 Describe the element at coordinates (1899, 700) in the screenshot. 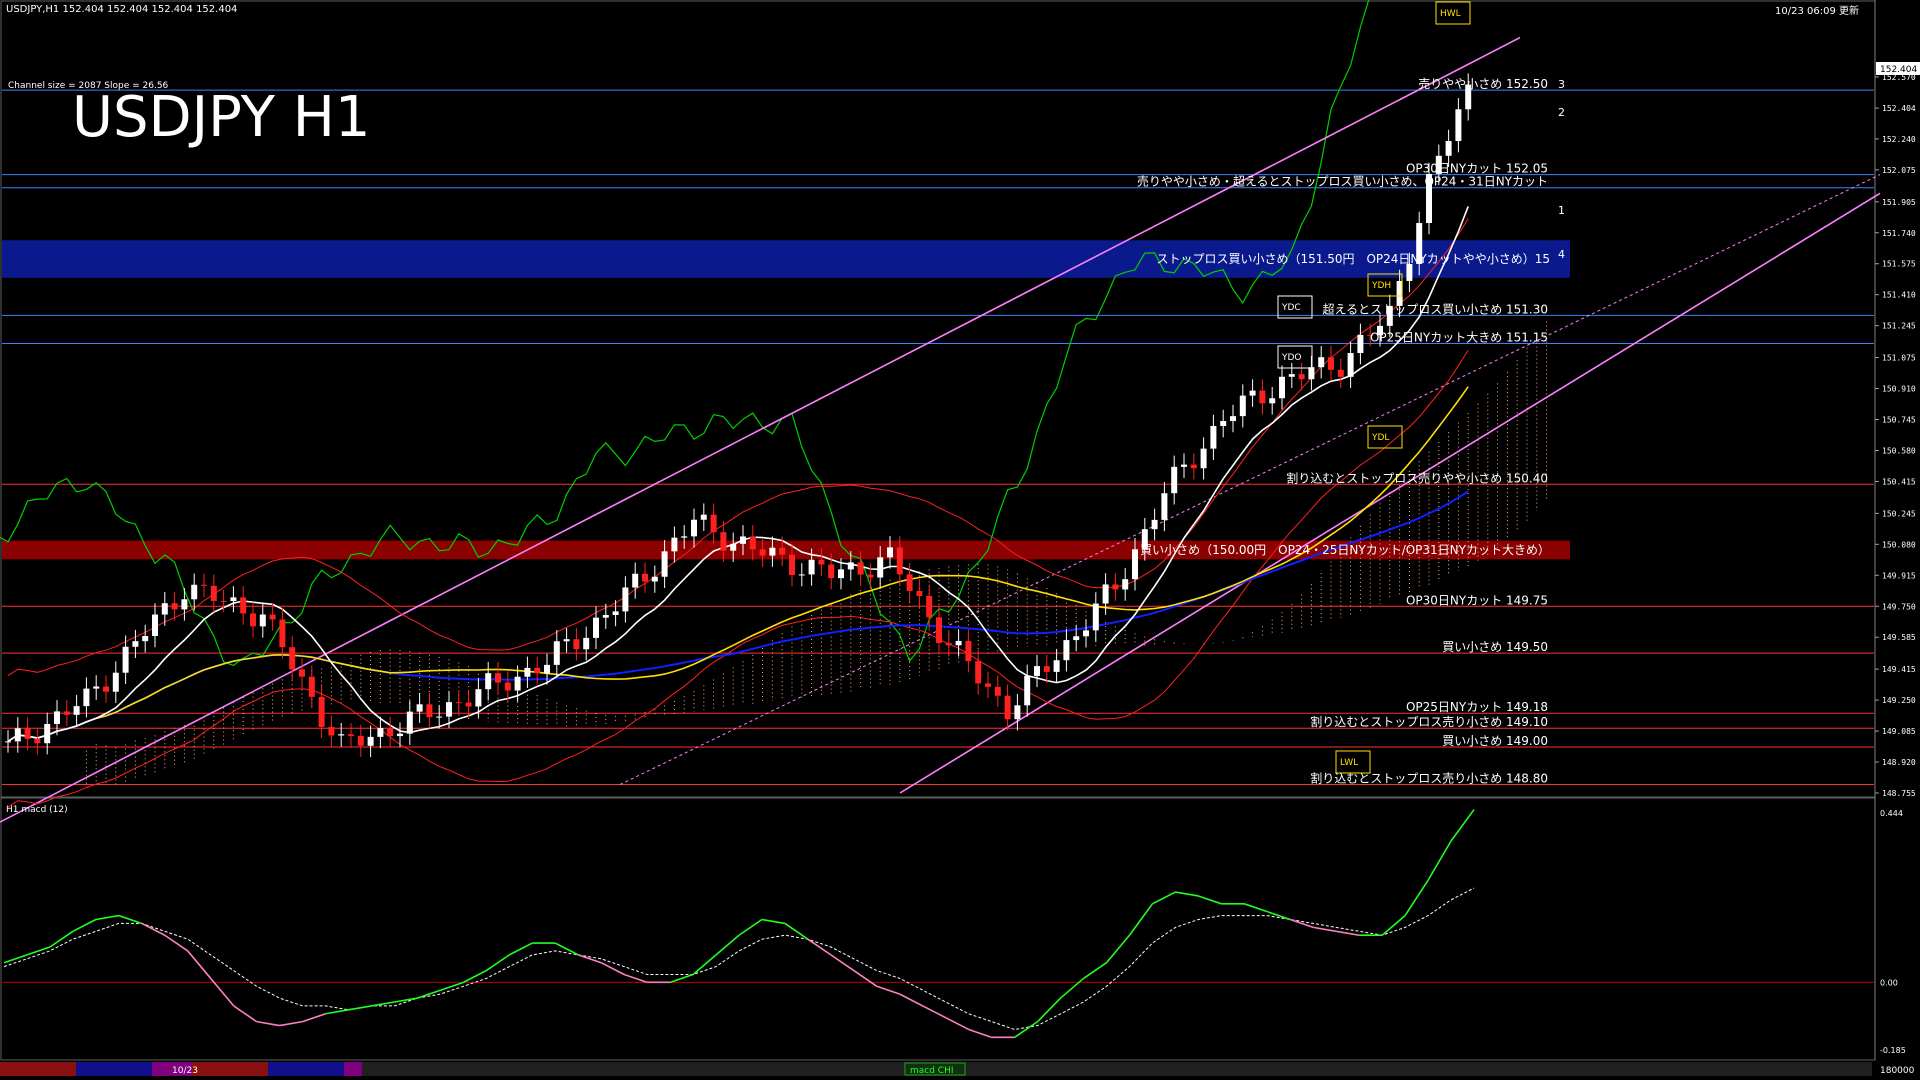

I see `y-tick-label: 149.250` at that location.